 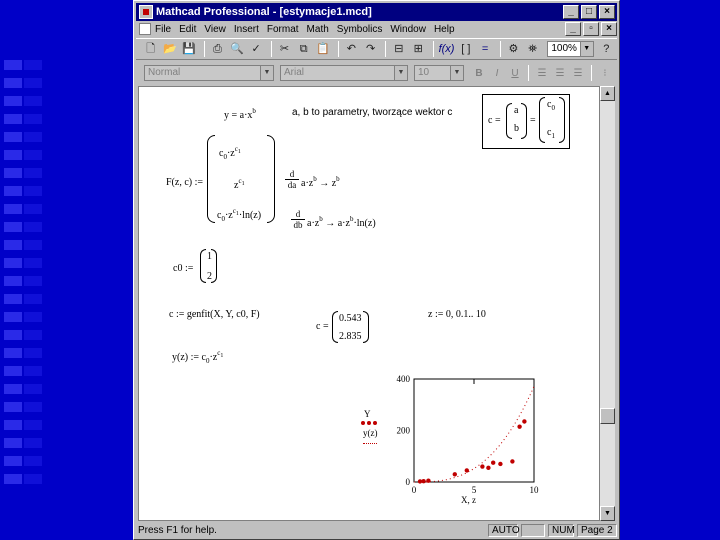 I want to click on db-expression: a·zb → a·zb·ln(z), so click(x=341, y=222).